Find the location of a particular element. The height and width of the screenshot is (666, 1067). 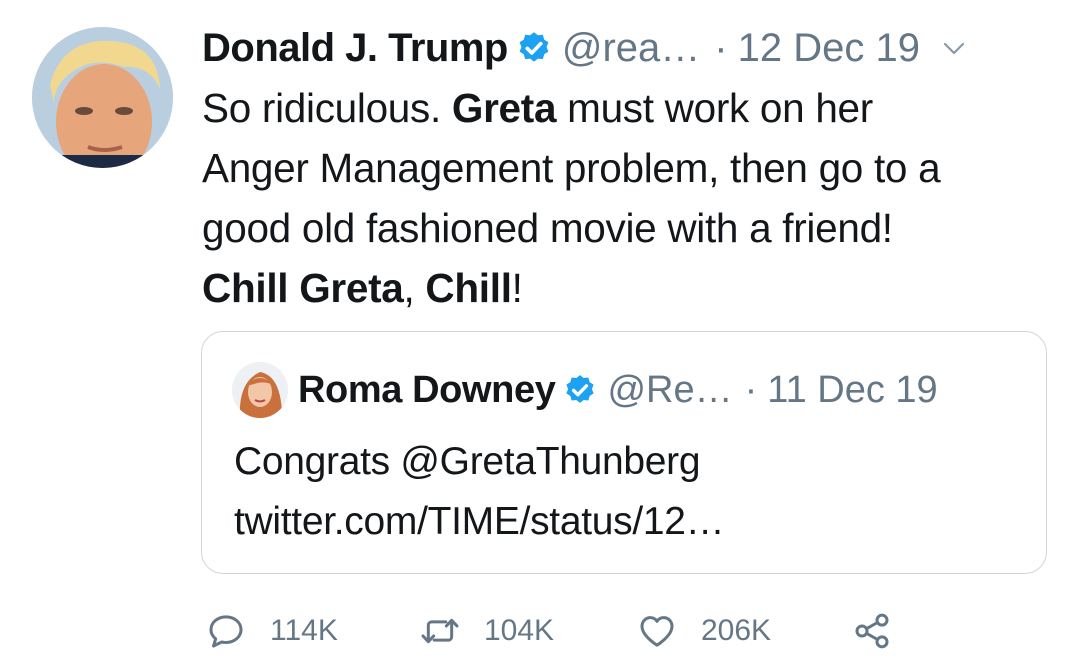

tweet-text-line: Anger Management problem, then go to a is located at coordinates (627, 168).